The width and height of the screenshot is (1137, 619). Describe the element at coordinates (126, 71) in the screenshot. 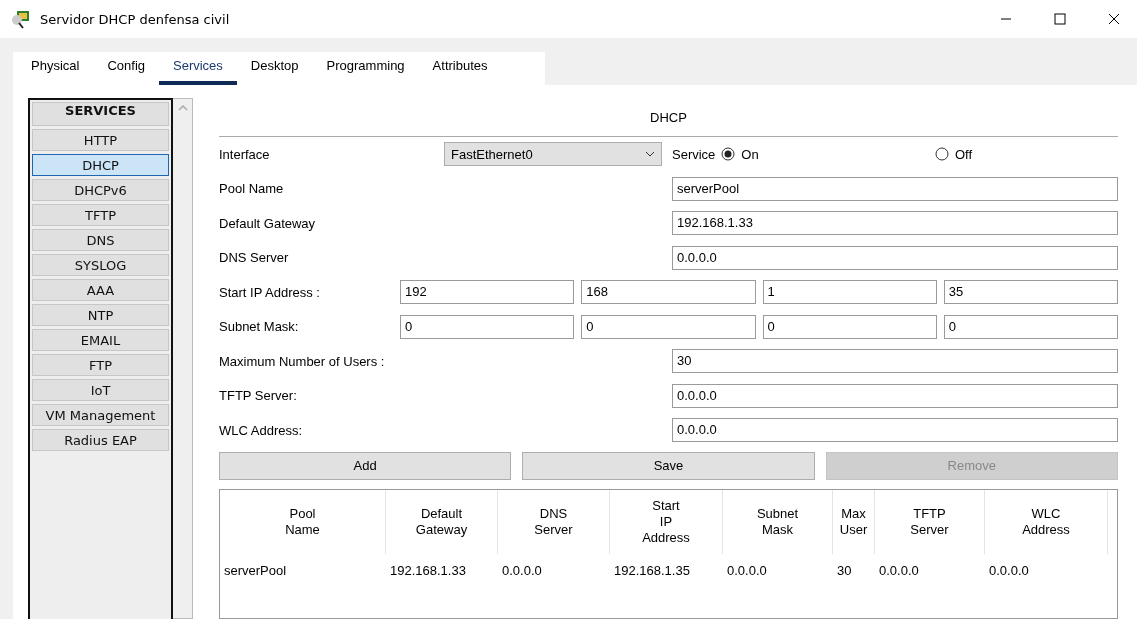

I see `tab: Config` at that location.